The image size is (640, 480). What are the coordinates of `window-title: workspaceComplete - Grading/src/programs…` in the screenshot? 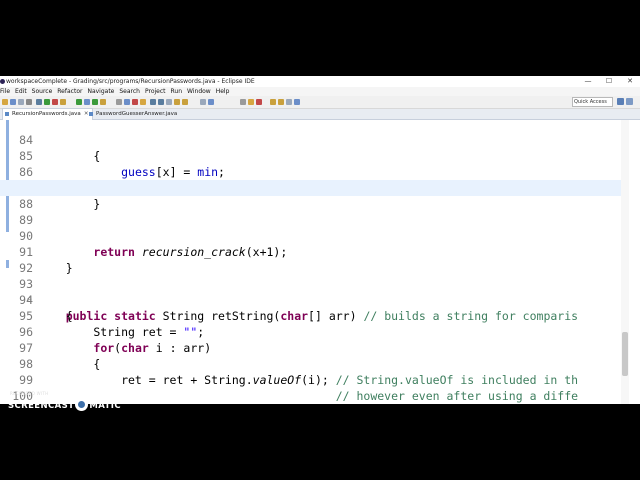 It's located at (130, 81).